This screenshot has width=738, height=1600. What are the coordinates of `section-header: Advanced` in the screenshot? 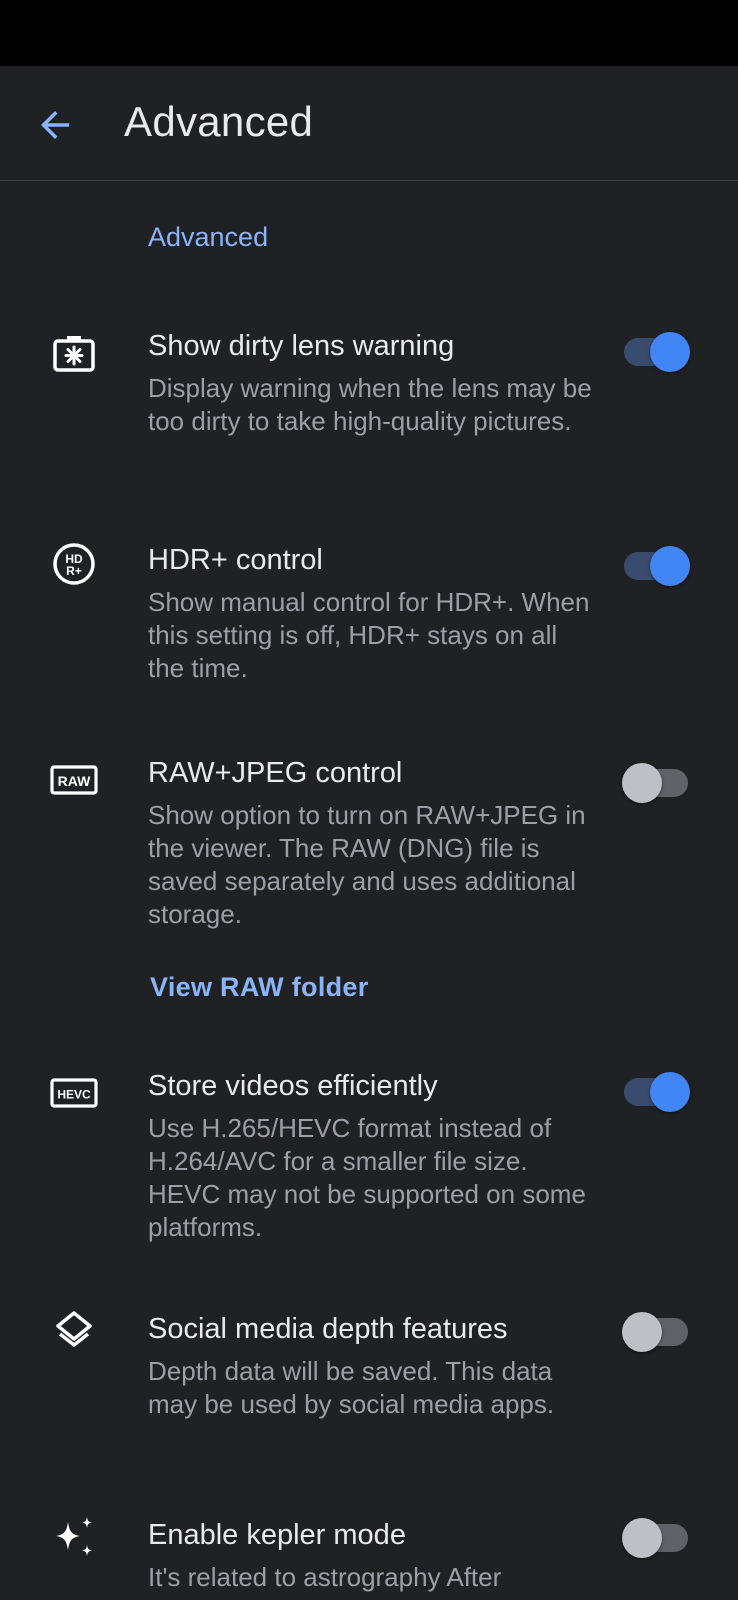 It's located at (208, 237).